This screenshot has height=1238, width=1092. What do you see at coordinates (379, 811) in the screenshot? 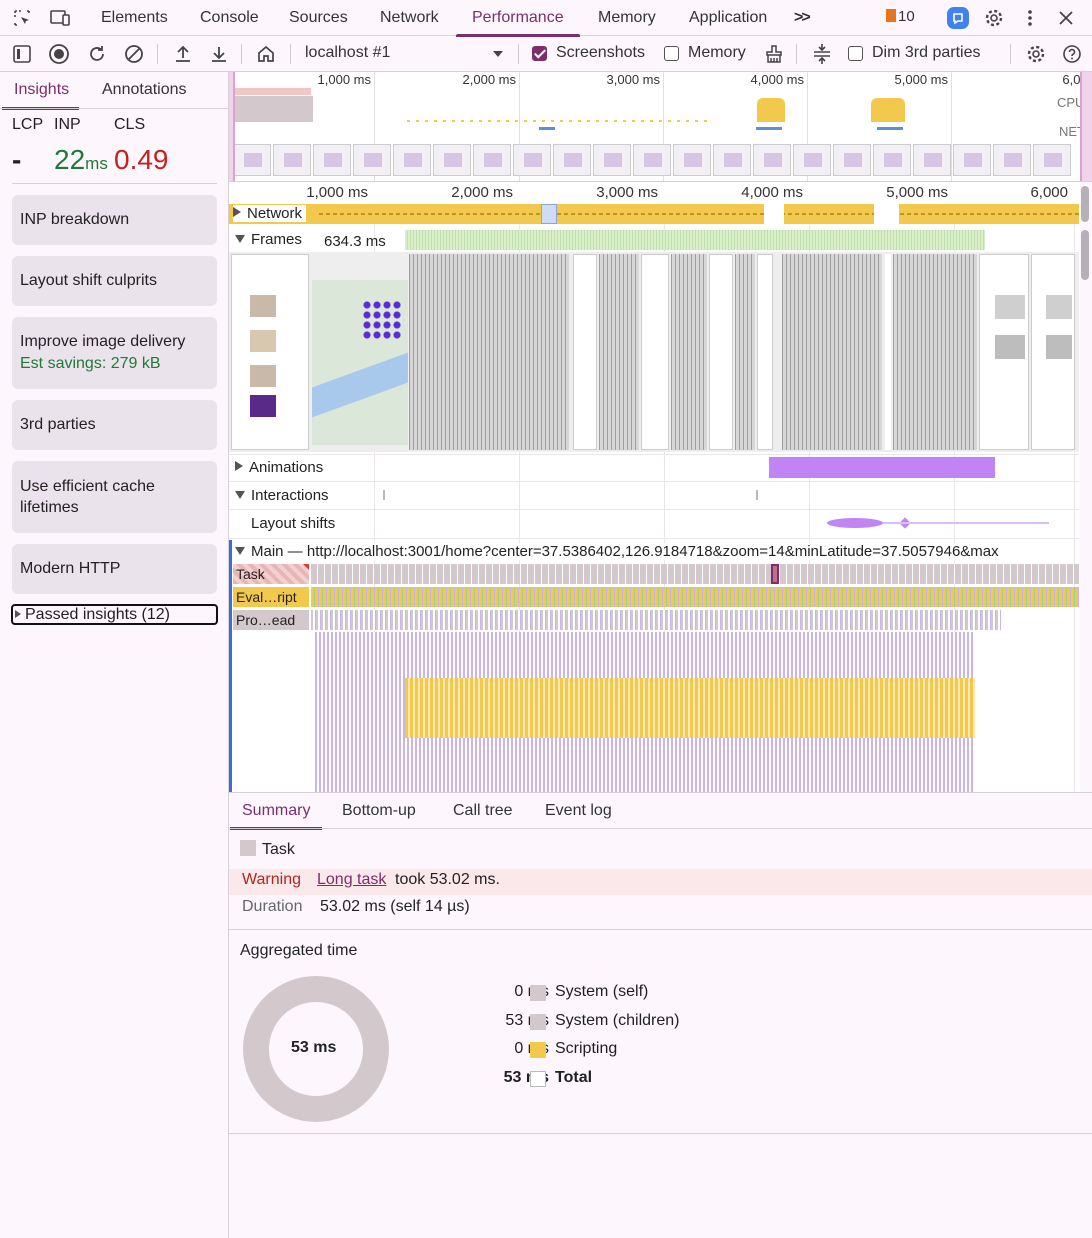
I see `tab-bottom-up: Bottom-up` at bounding box center [379, 811].